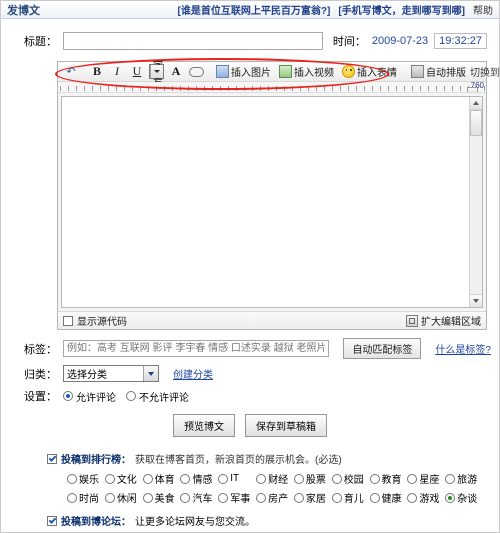 The width and height of the screenshot is (500, 533). What do you see at coordinates (117, 72) in the screenshot?
I see `italic-button: I` at bounding box center [117, 72].